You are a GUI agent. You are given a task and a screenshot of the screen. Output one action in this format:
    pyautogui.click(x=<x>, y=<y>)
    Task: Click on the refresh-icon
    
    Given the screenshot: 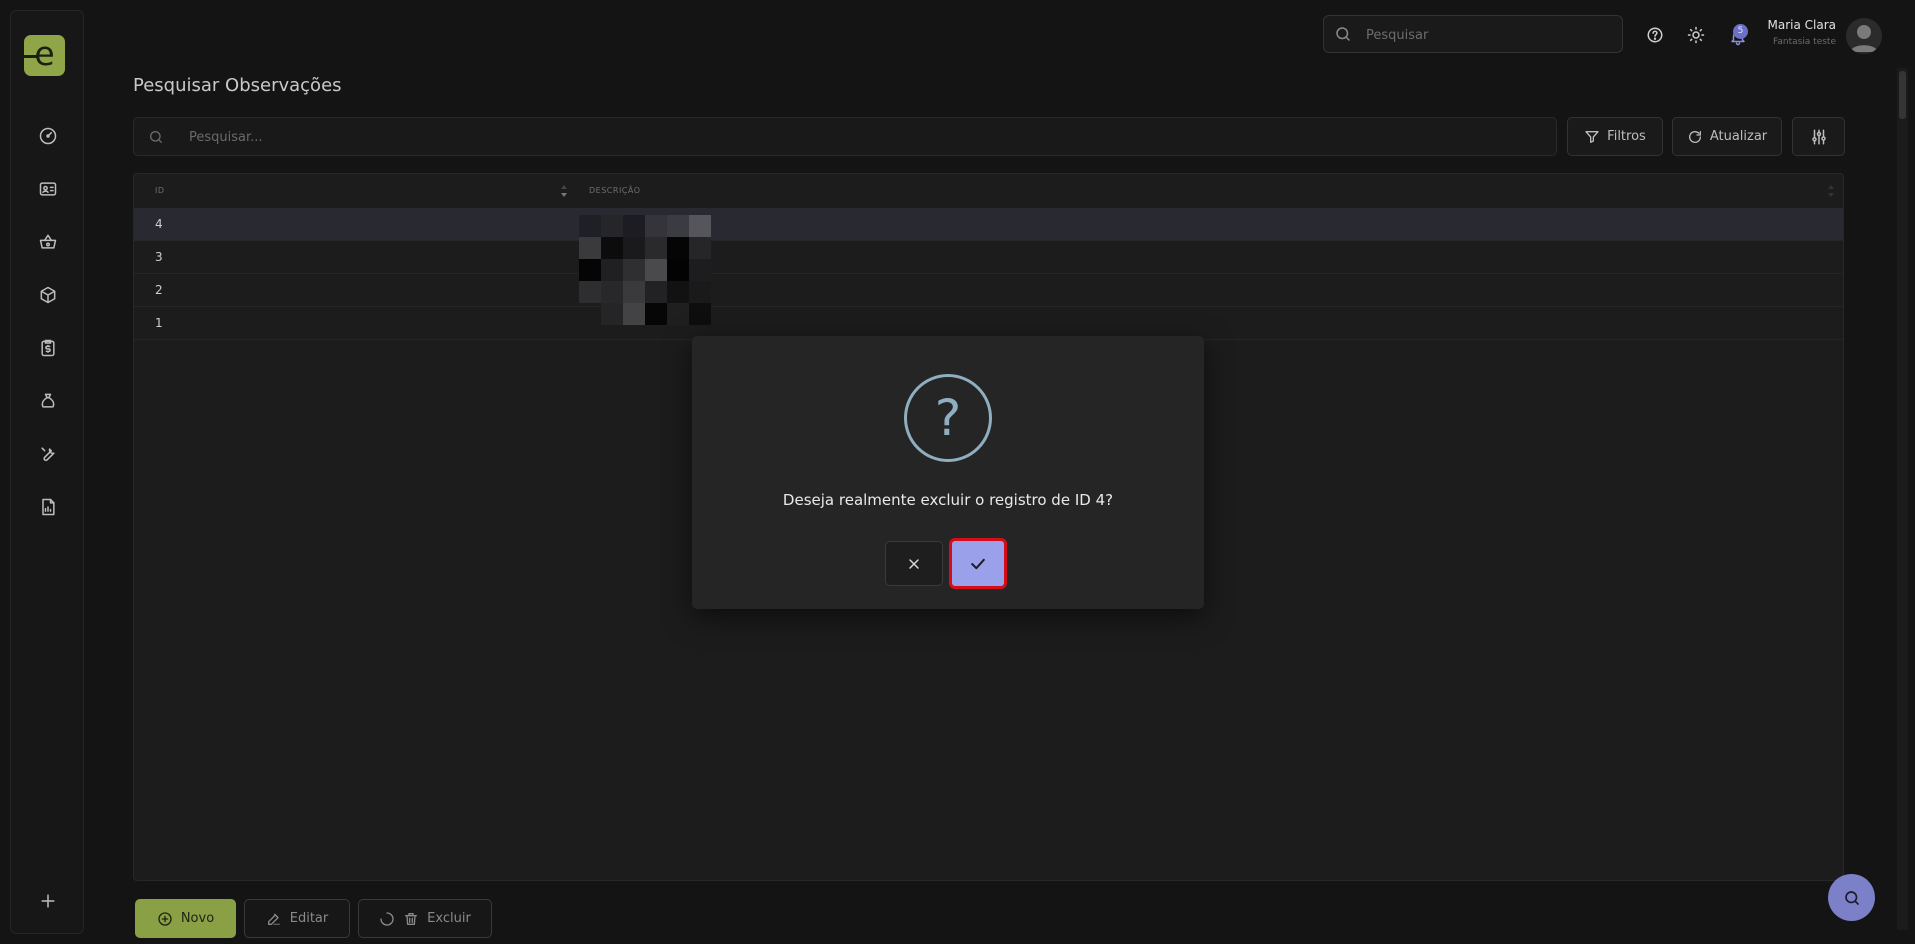 What is the action you would take?
    pyautogui.click(x=1695, y=137)
    